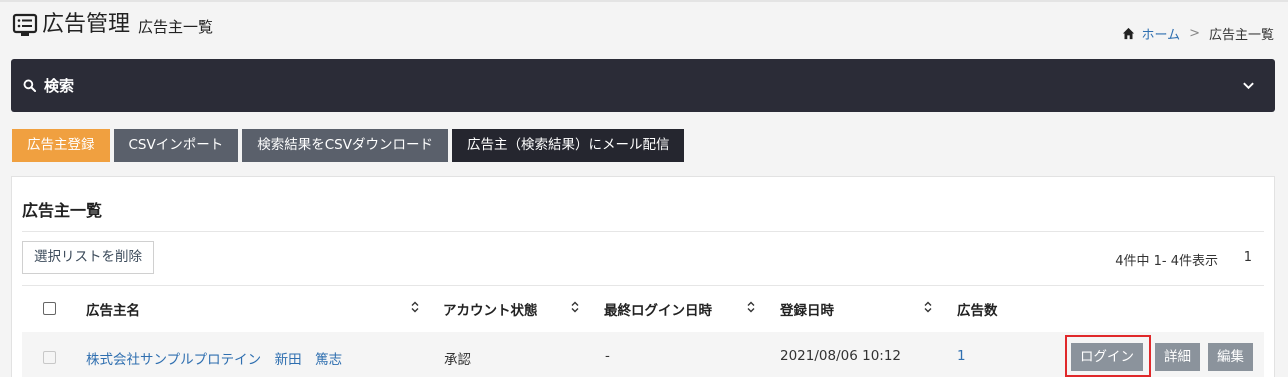 The image size is (1288, 377). Describe the element at coordinates (113, 309) in the screenshot. I see `column-header-name: 広告主名` at that location.